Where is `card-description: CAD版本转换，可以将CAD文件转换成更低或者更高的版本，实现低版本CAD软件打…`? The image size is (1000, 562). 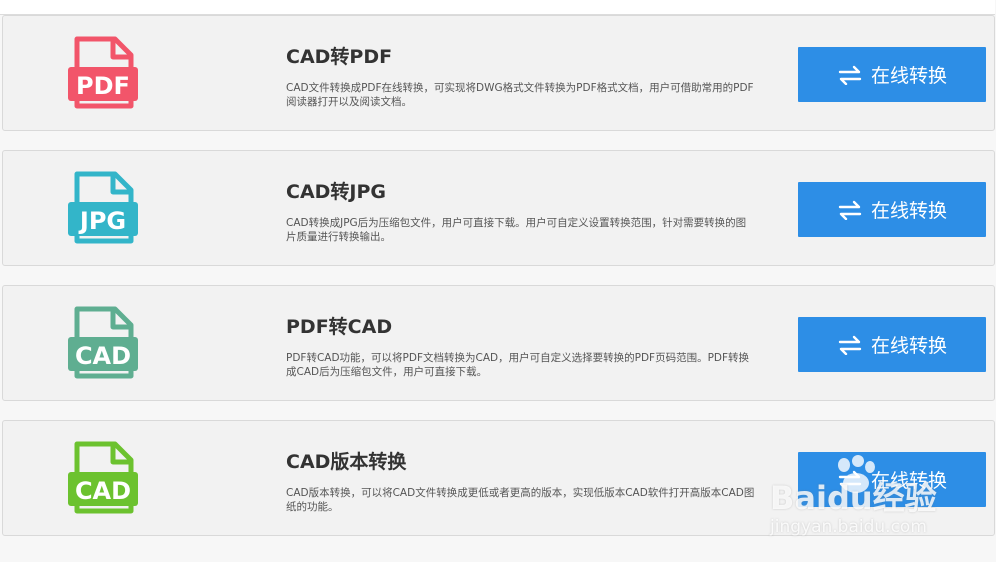 card-description: CAD版本转换，可以将CAD文件转换成更低或者更高的版本，实现低版本CAD软件打… is located at coordinates (520, 500).